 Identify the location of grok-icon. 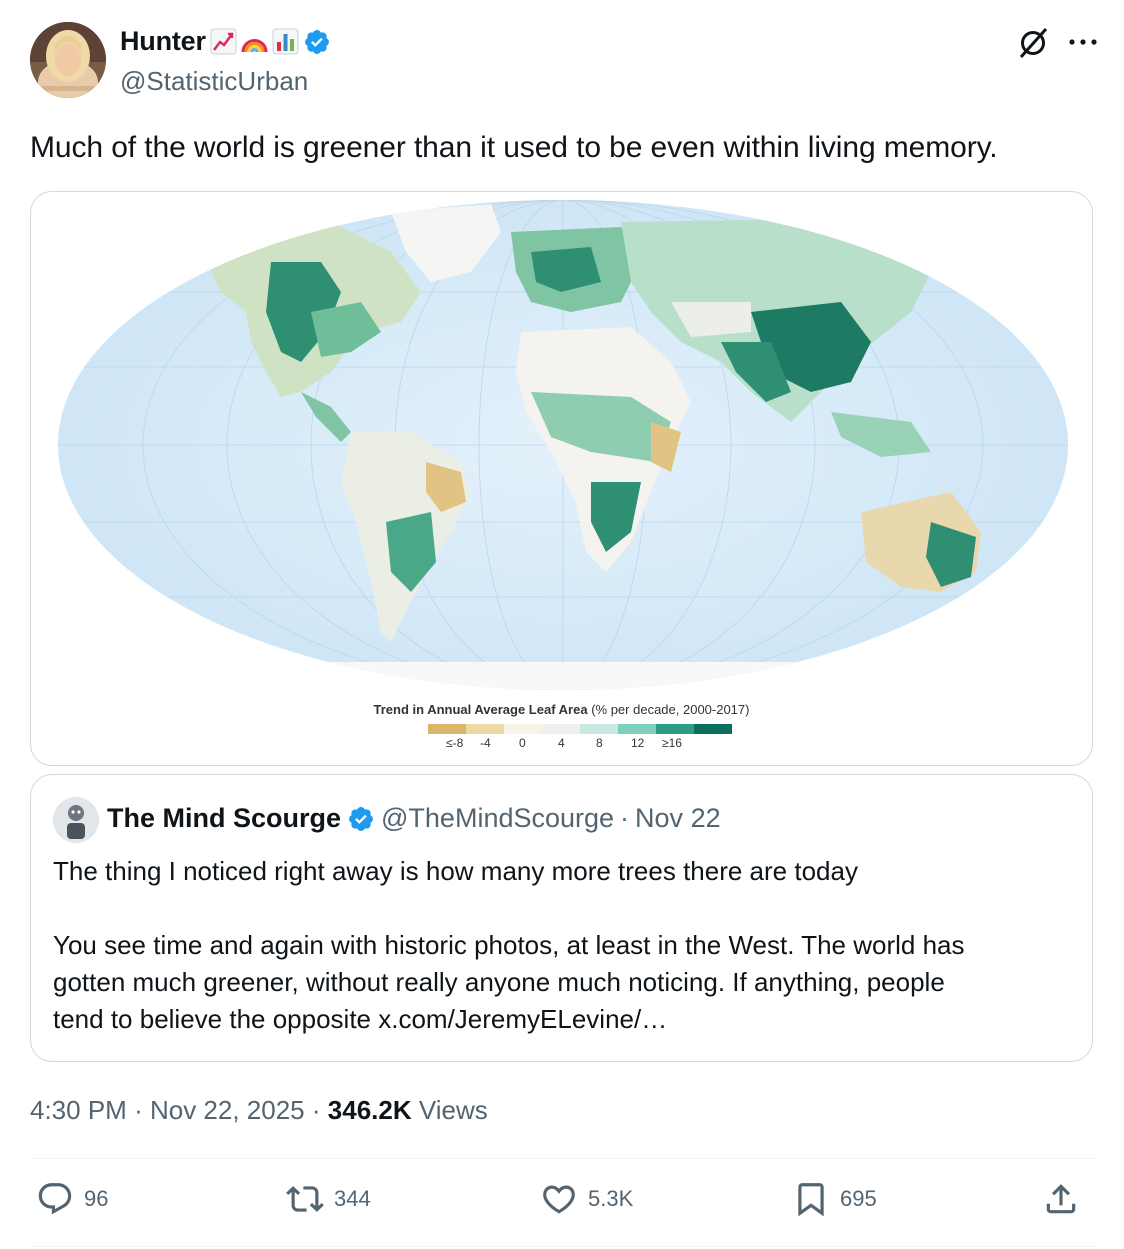
(1033, 43).